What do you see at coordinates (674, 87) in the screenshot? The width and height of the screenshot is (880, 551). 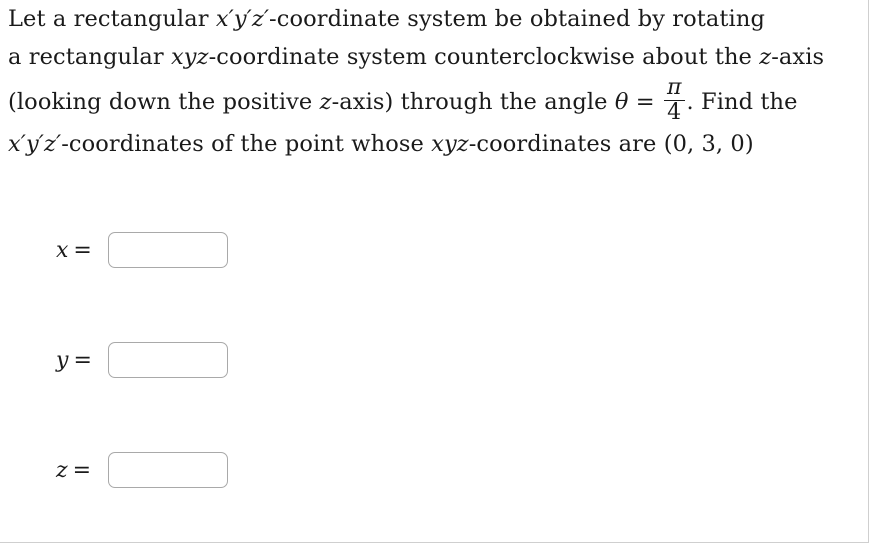 I see `fraction-numerator: π` at bounding box center [674, 87].